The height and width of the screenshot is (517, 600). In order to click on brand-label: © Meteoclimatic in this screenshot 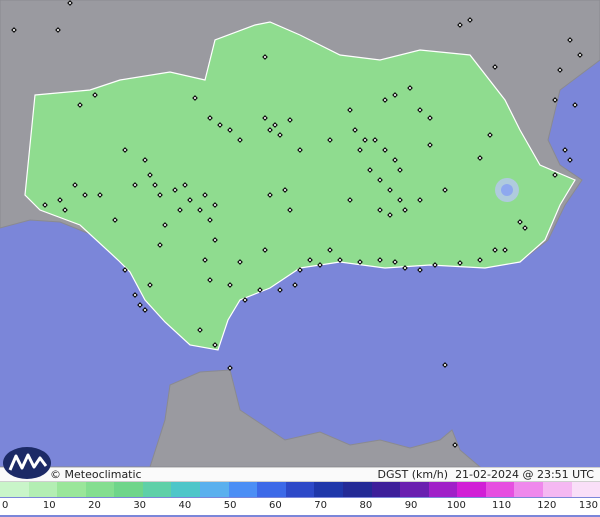, I will do `click(96, 474)`.